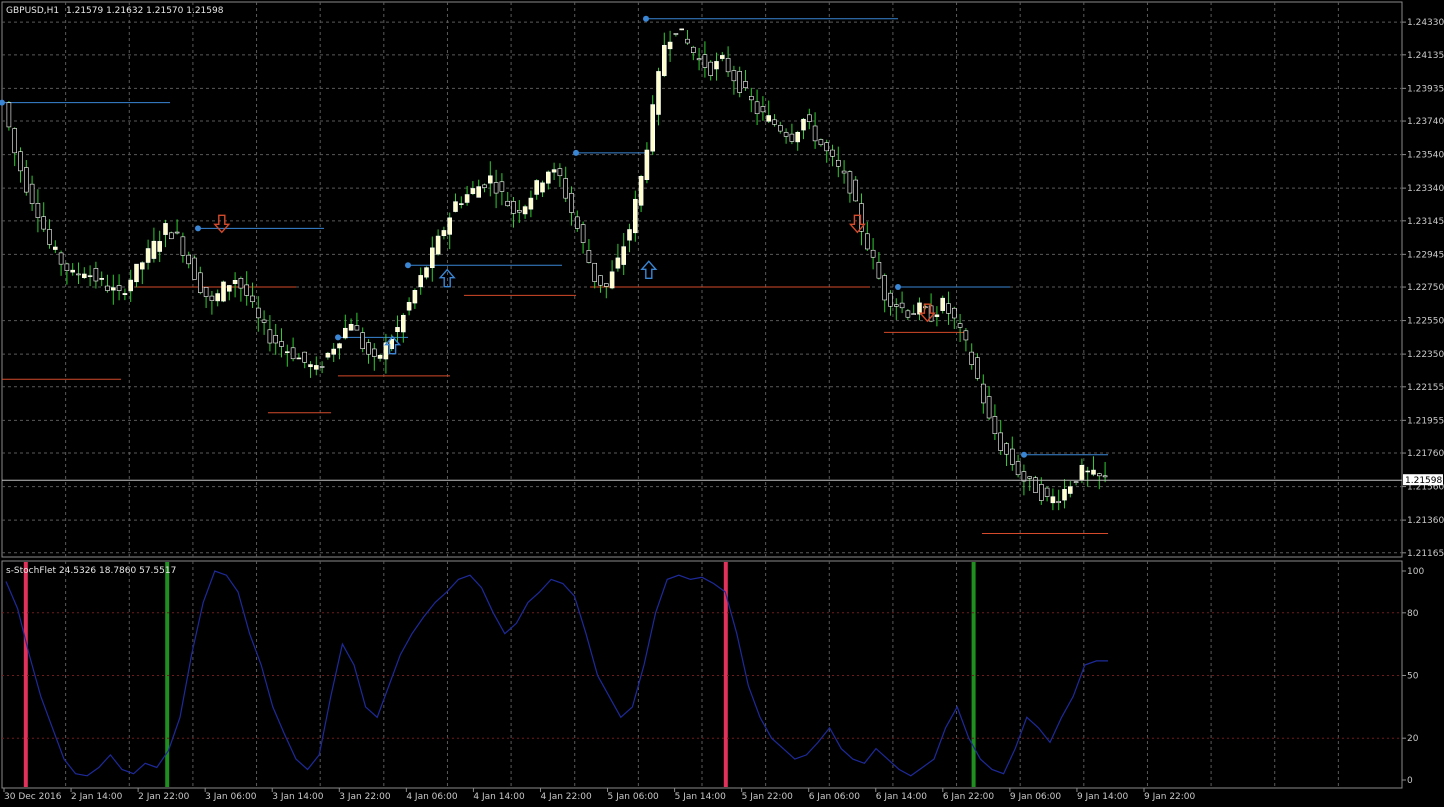 This screenshot has width=1444, height=807. Describe the element at coordinates (1103, 797) in the screenshot. I see `time-tick-label: 9 Jan 14:00` at that location.